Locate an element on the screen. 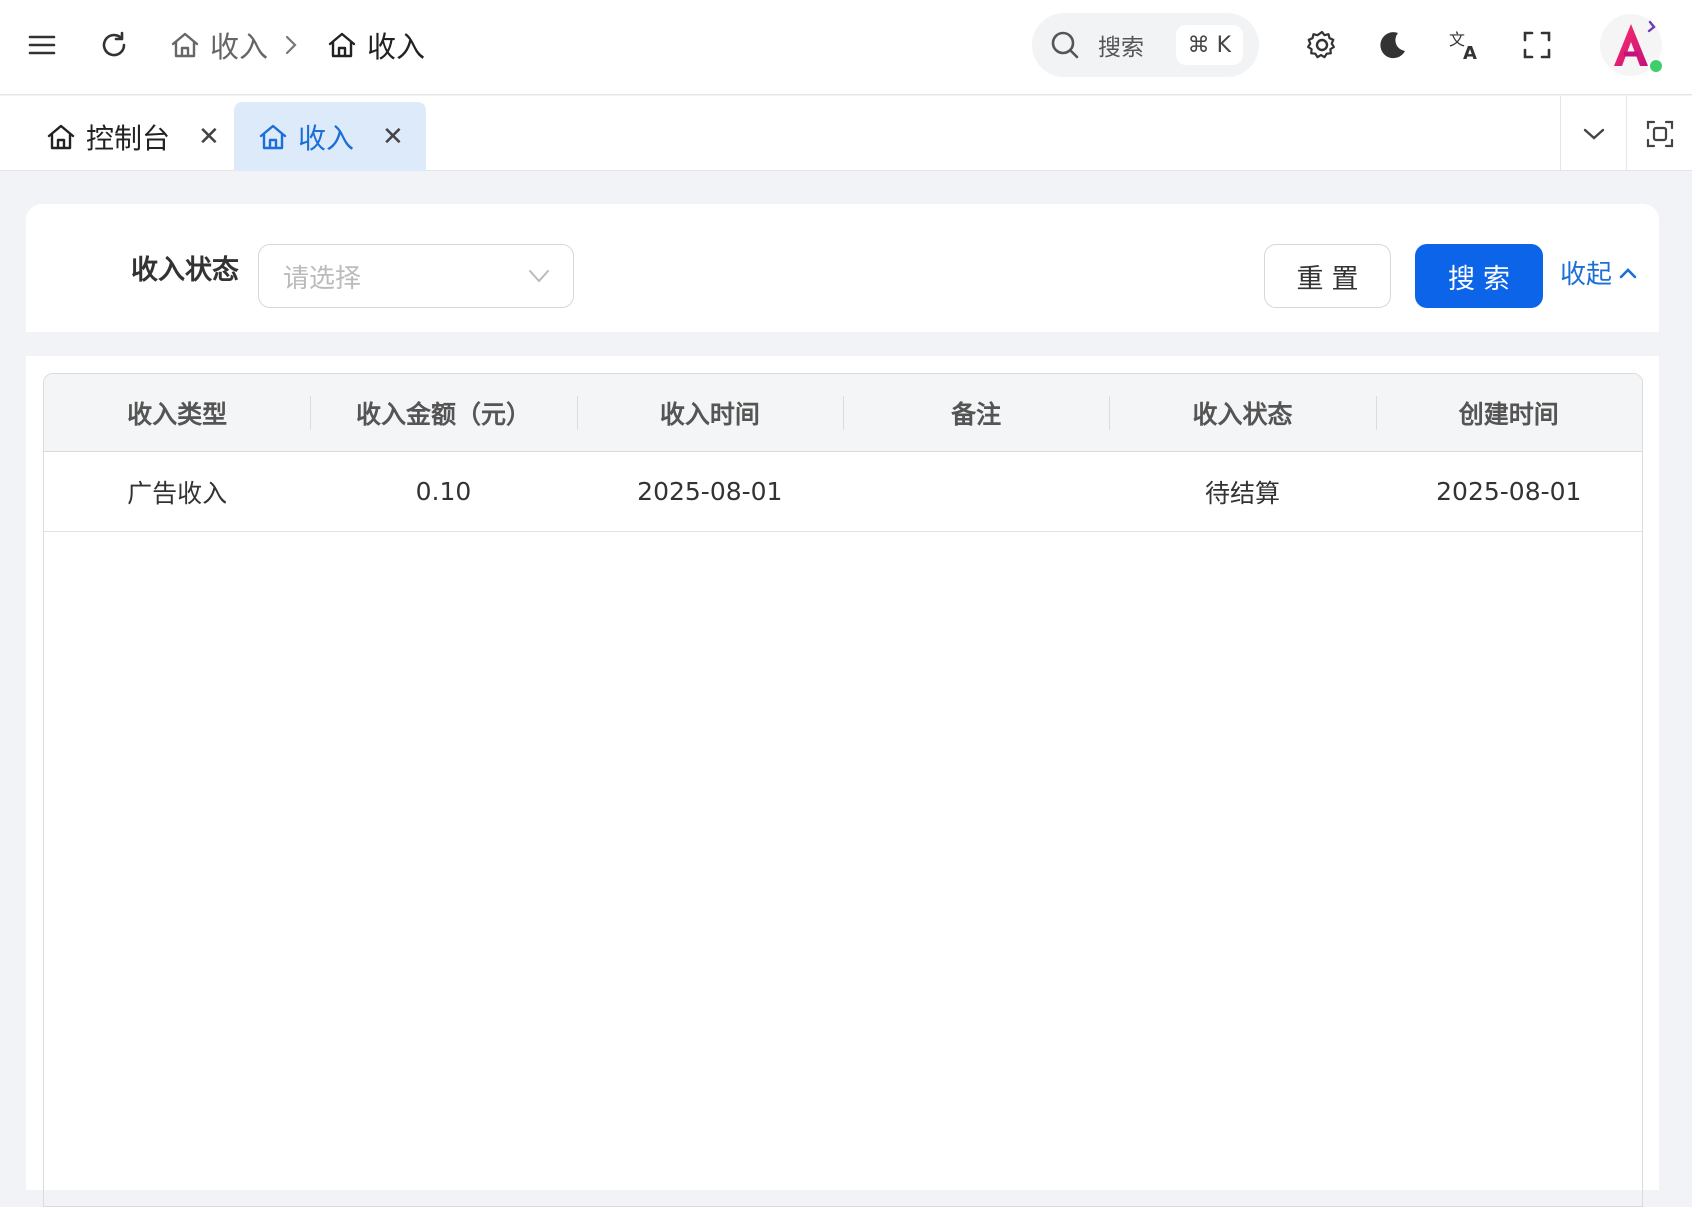 Image resolution: width=1692 pixels, height=1207 pixels. gear-icon is located at coordinates (1321, 44).